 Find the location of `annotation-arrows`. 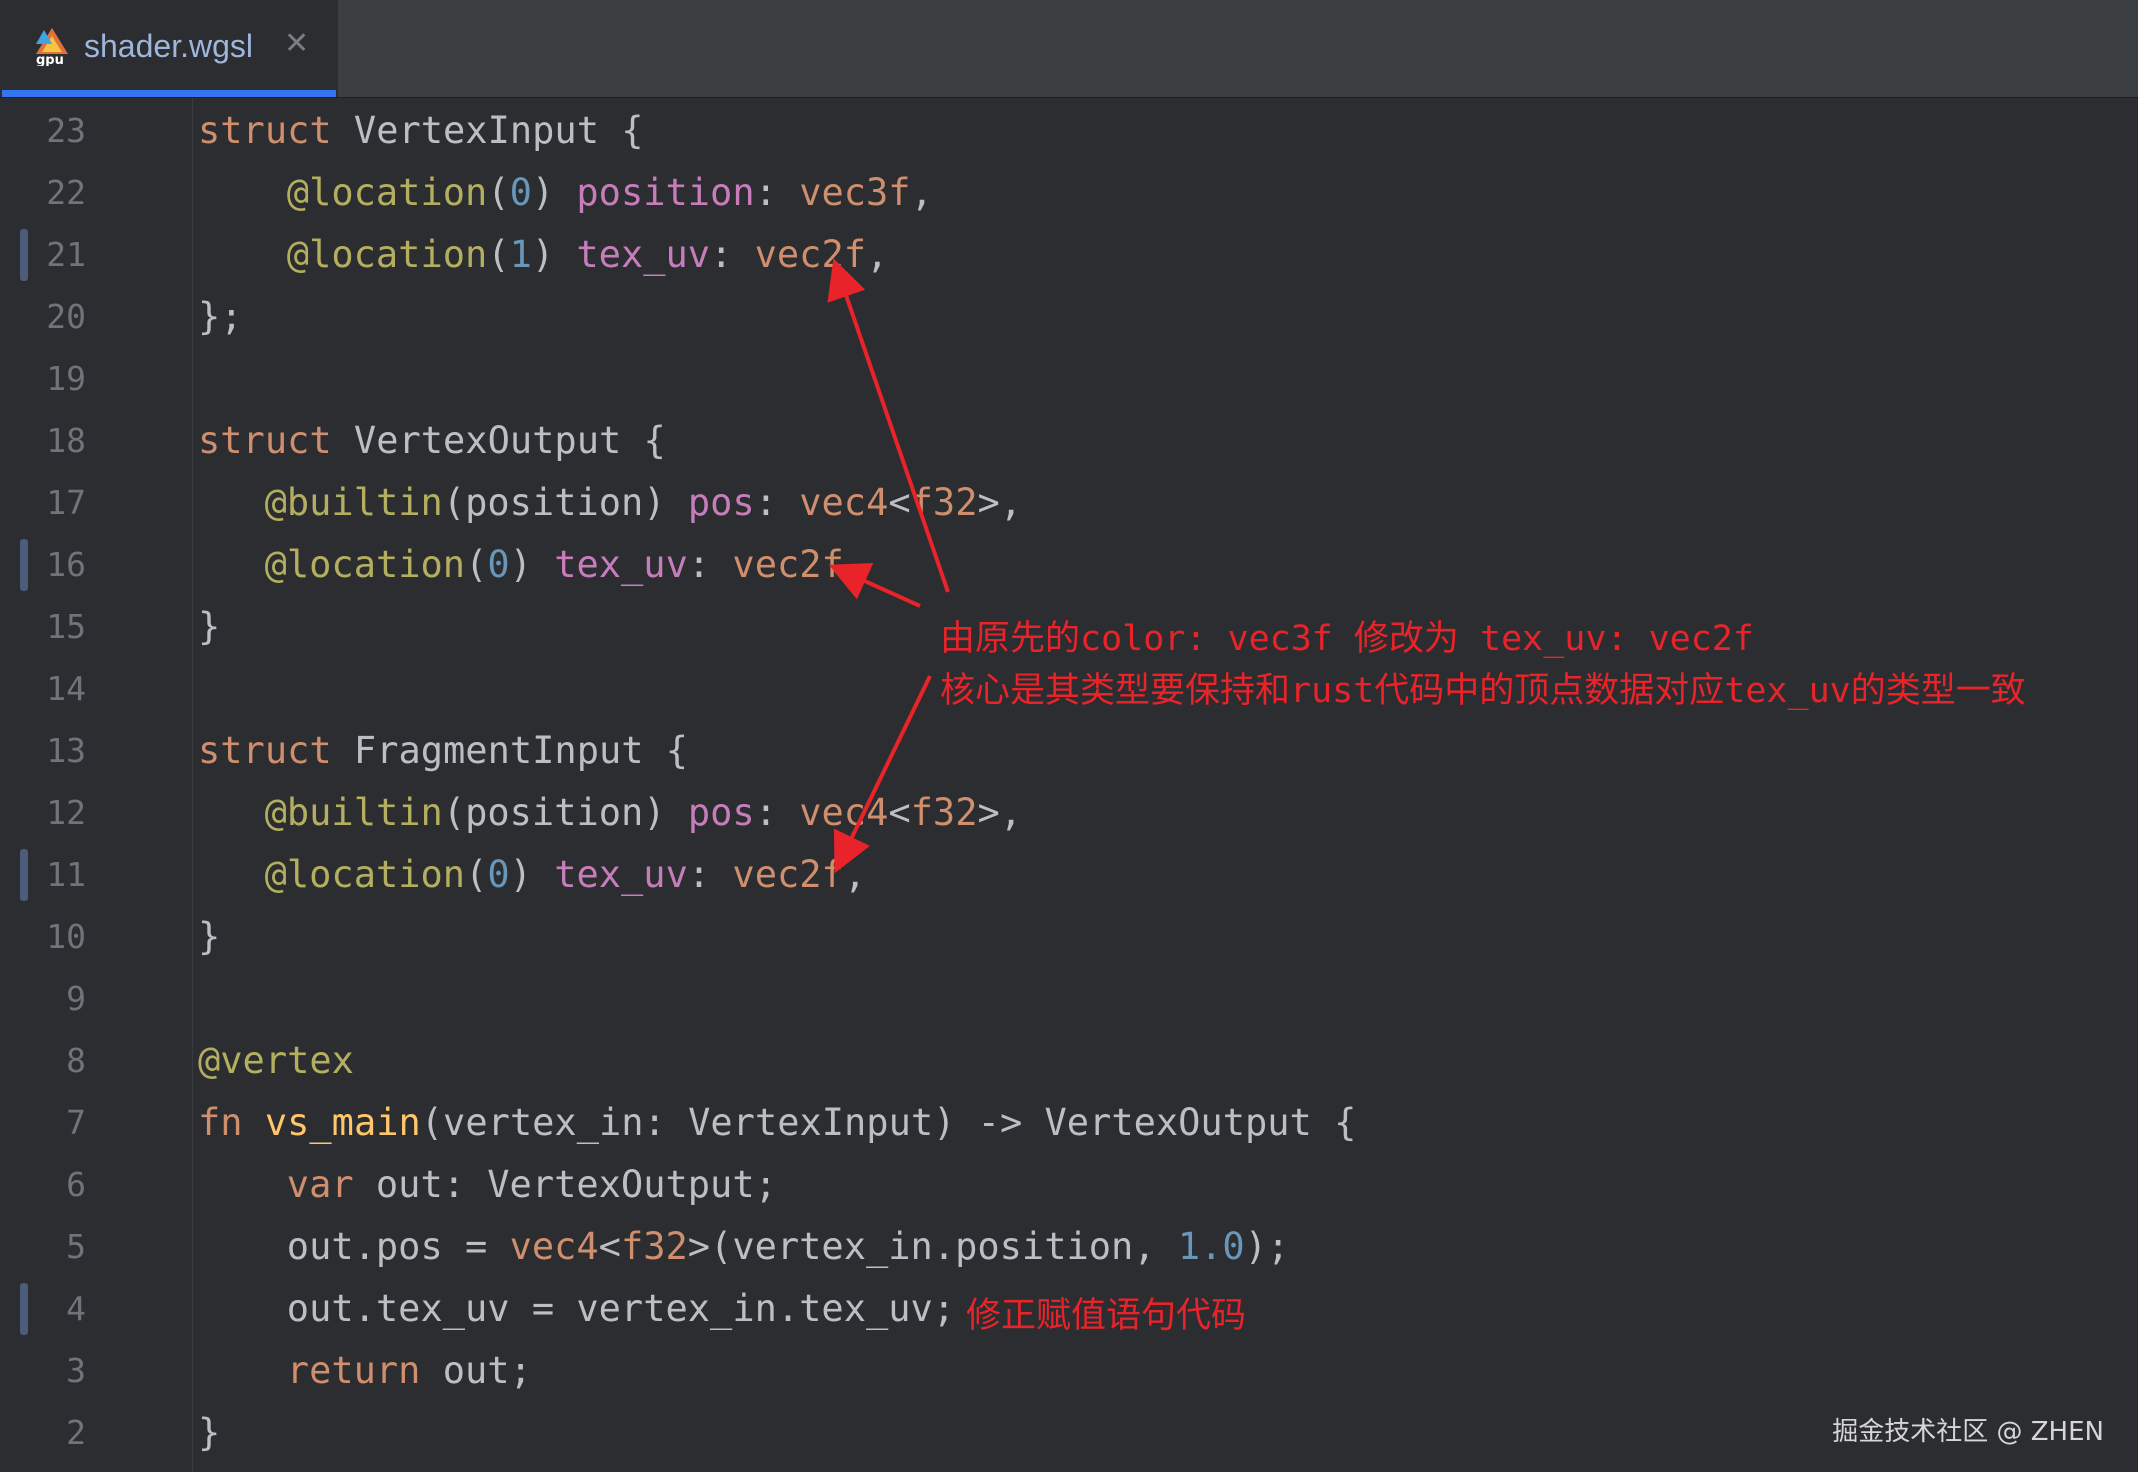

annotation-arrows is located at coordinates (888, 566).